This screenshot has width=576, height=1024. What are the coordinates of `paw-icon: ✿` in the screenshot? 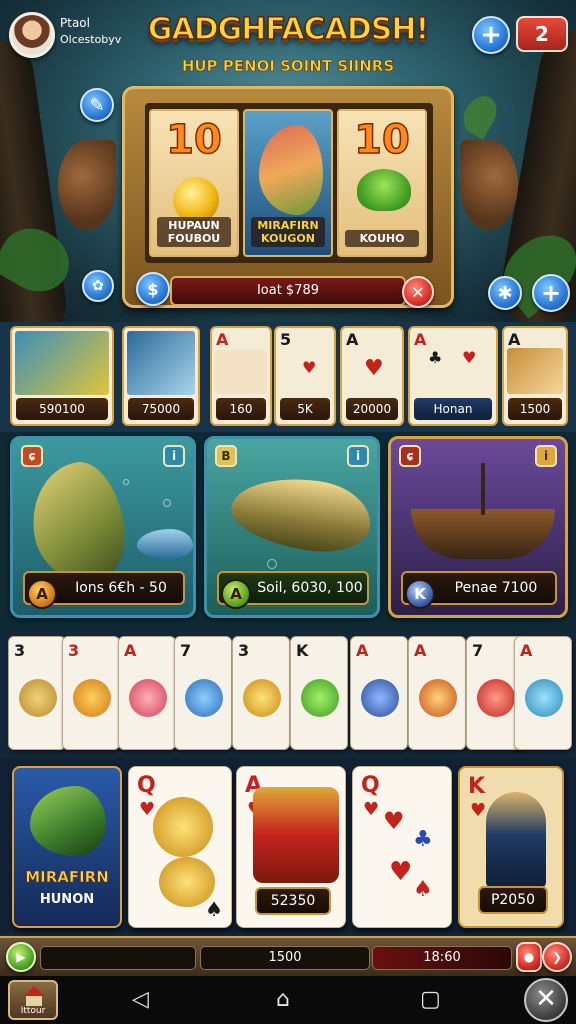 It's located at (98, 286).